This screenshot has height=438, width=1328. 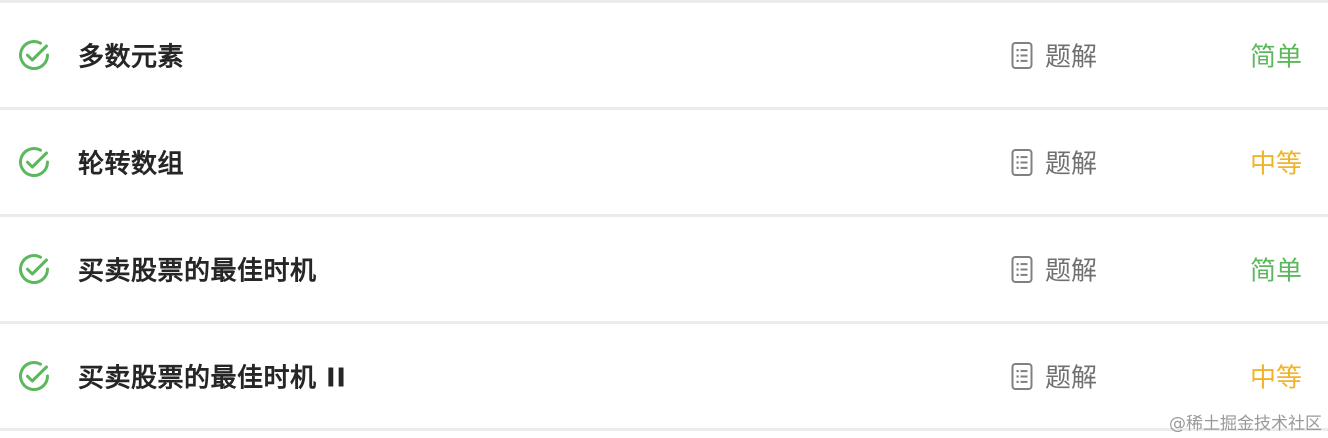 What do you see at coordinates (131, 162) in the screenshot?
I see `problem-title: 轮转数组` at bounding box center [131, 162].